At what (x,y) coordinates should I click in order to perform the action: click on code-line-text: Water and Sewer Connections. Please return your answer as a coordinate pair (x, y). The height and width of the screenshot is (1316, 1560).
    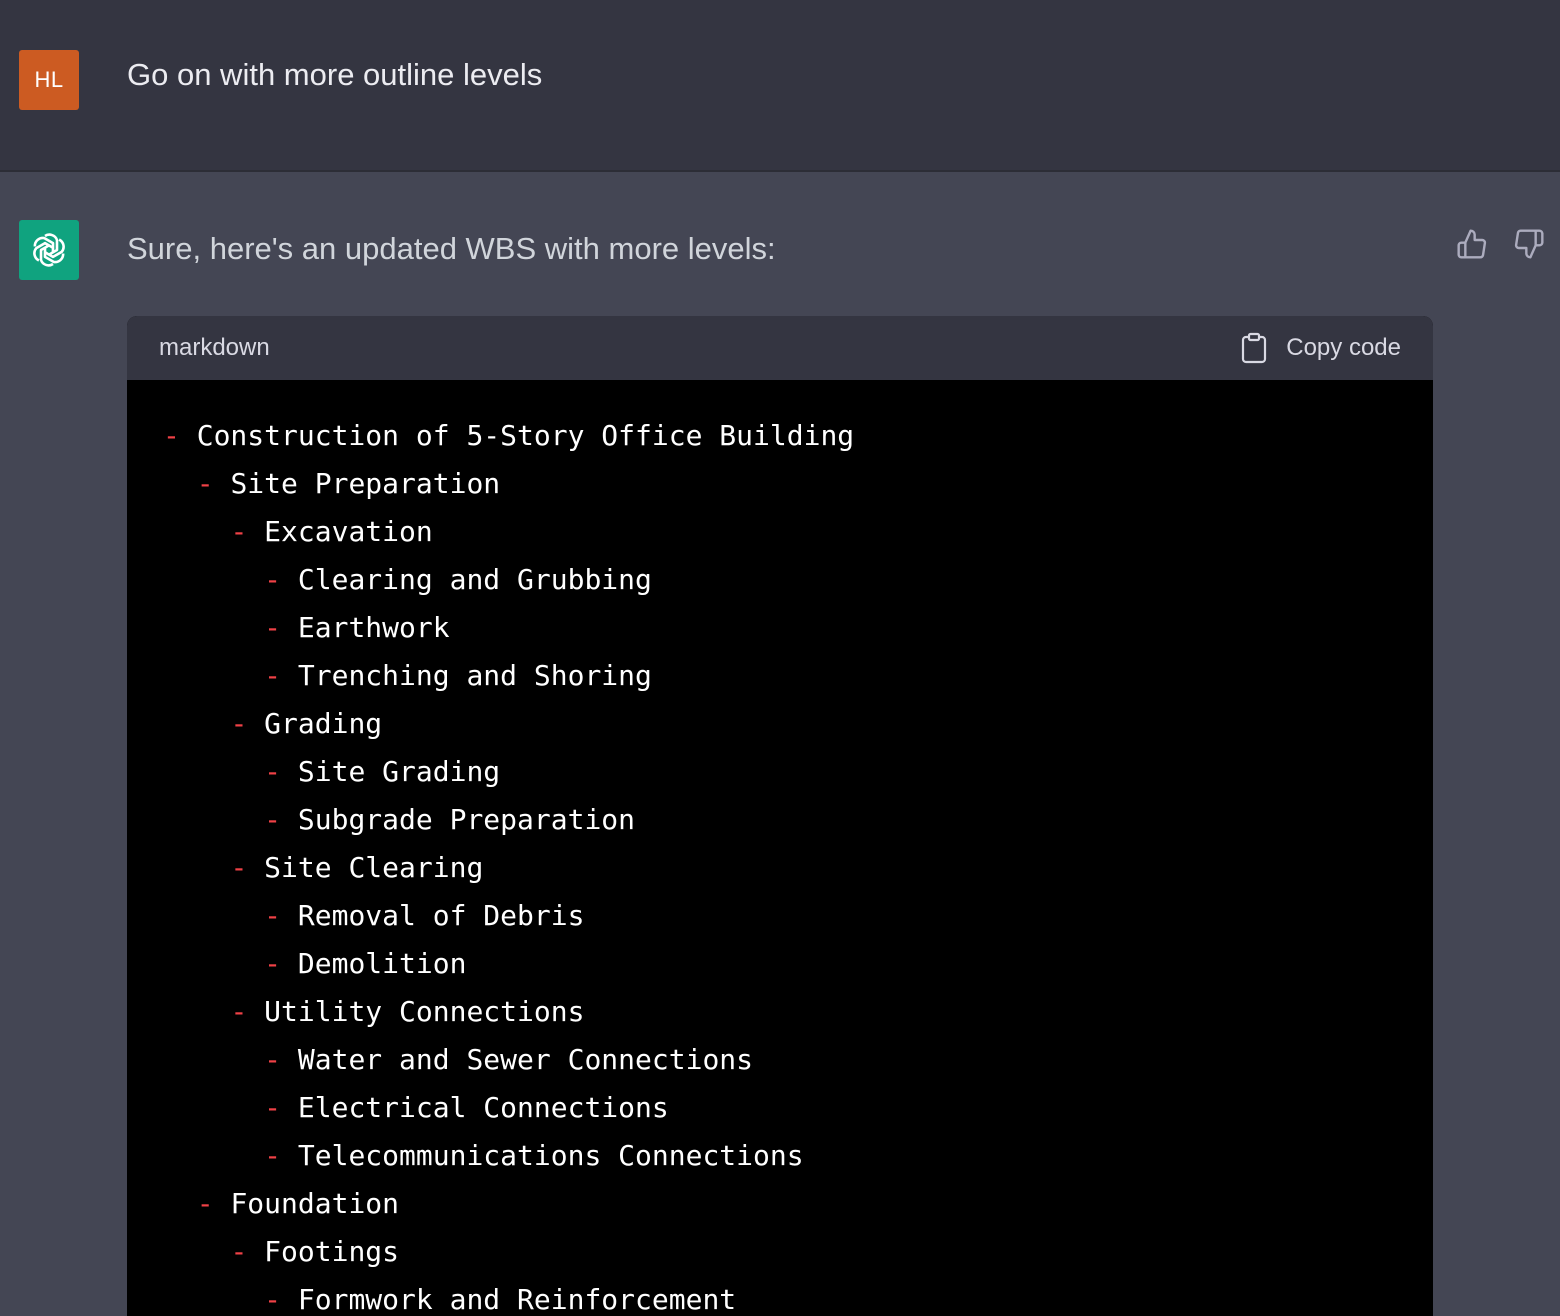
    Looking at the image, I should click on (525, 1059).